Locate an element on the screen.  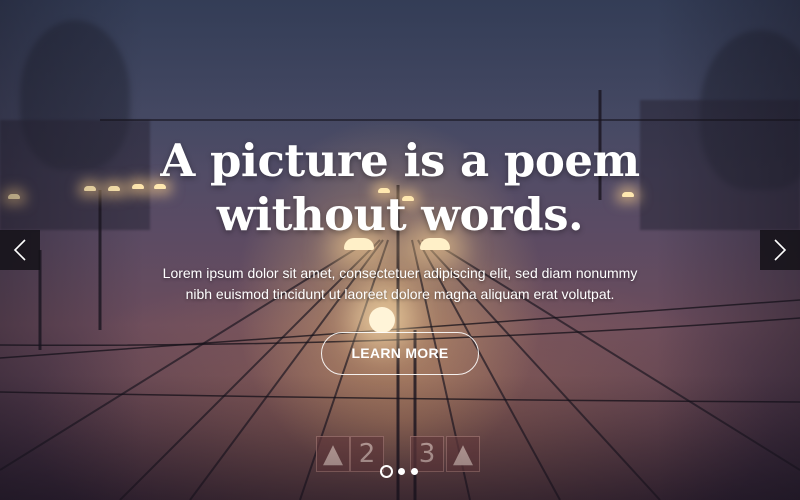
chevron-left-icon is located at coordinates (19, 250).